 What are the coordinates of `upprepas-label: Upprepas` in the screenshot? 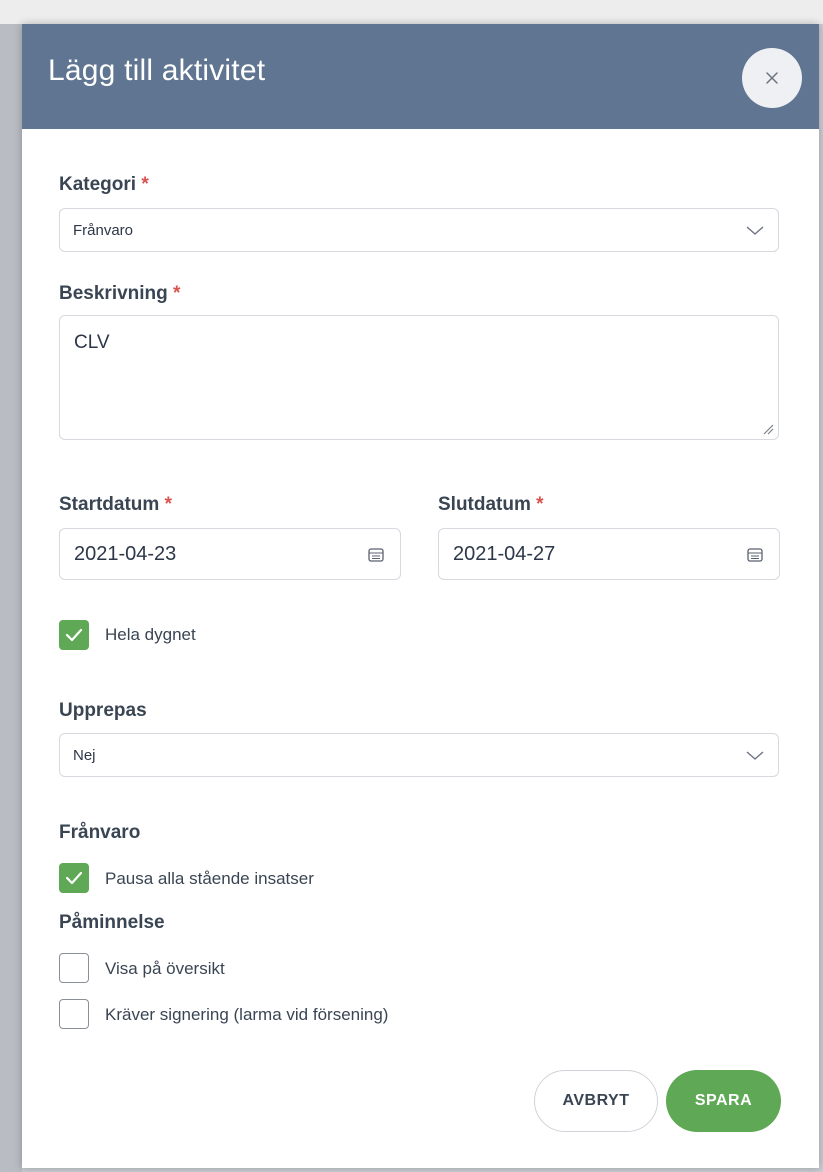 It's located at (103, 711).